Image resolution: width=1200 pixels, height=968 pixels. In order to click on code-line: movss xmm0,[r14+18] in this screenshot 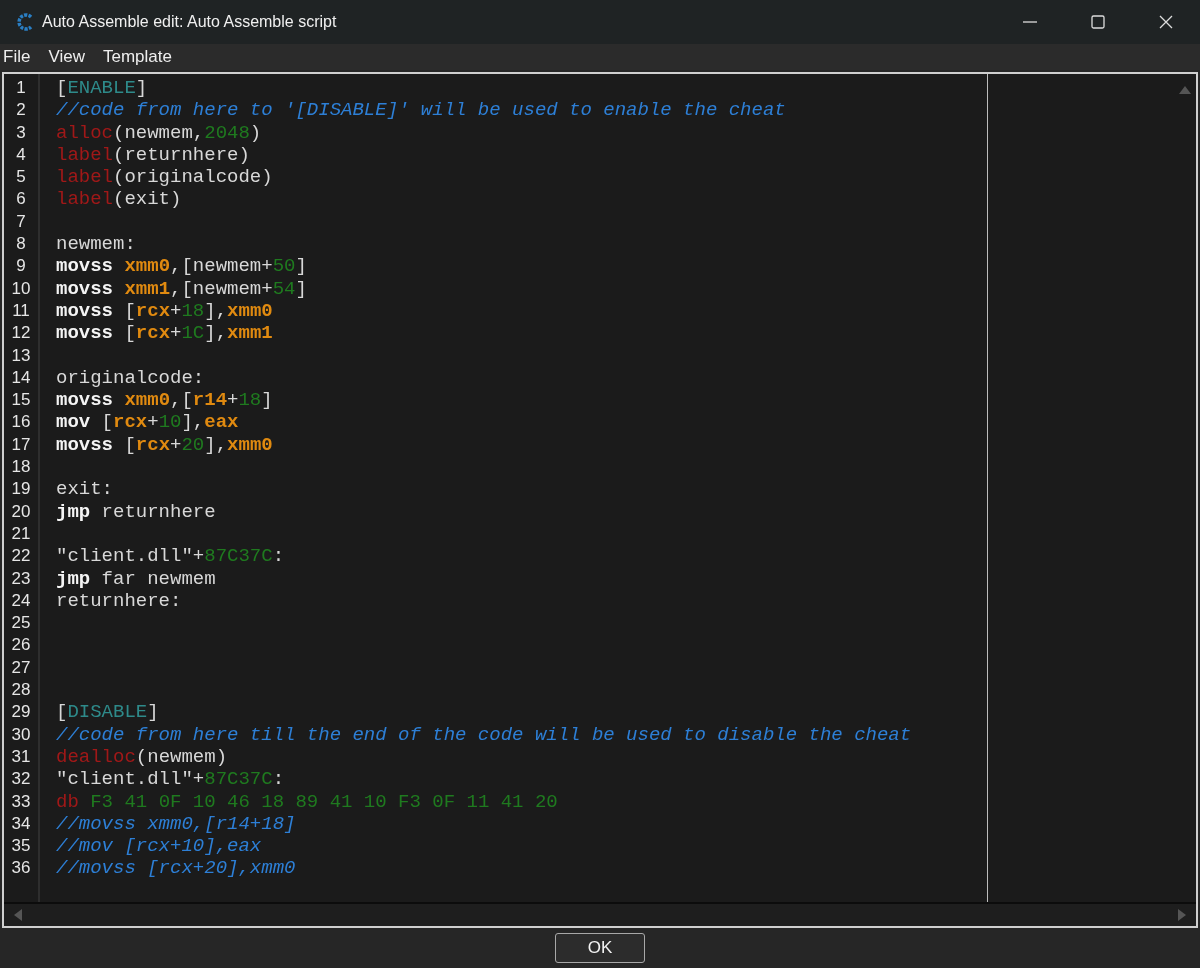, I will do `click(164, 400)`.